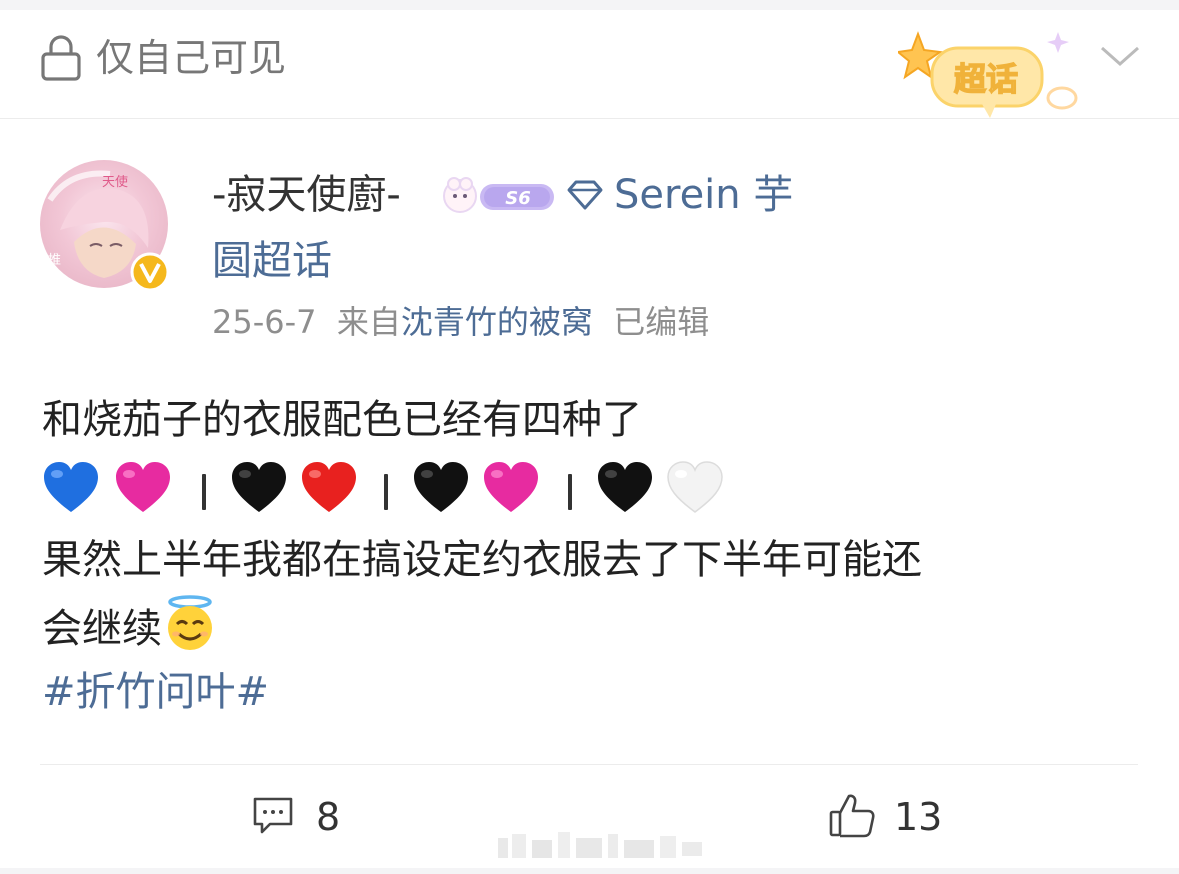  Describe the element at coordinates (589, 871) in the screenshot. I see `bottom-strip` at that location.